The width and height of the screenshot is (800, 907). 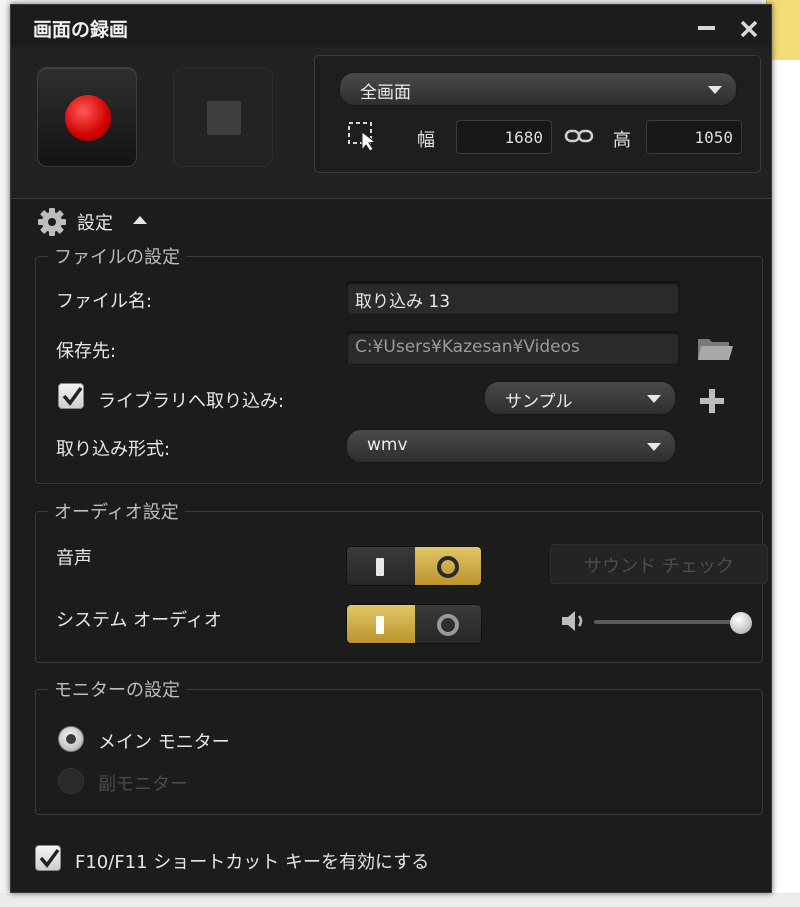 I want to click on file-settings-title: ファイルの設定, so click(x=117, y=256).